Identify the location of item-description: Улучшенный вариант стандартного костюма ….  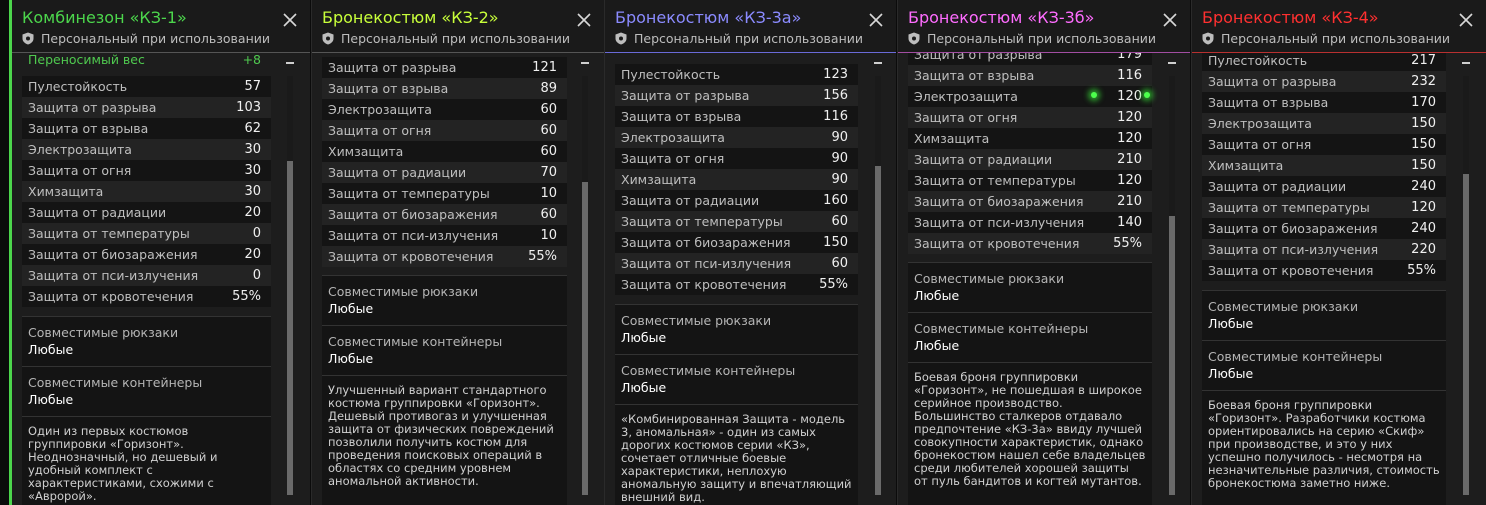
(444, 440).